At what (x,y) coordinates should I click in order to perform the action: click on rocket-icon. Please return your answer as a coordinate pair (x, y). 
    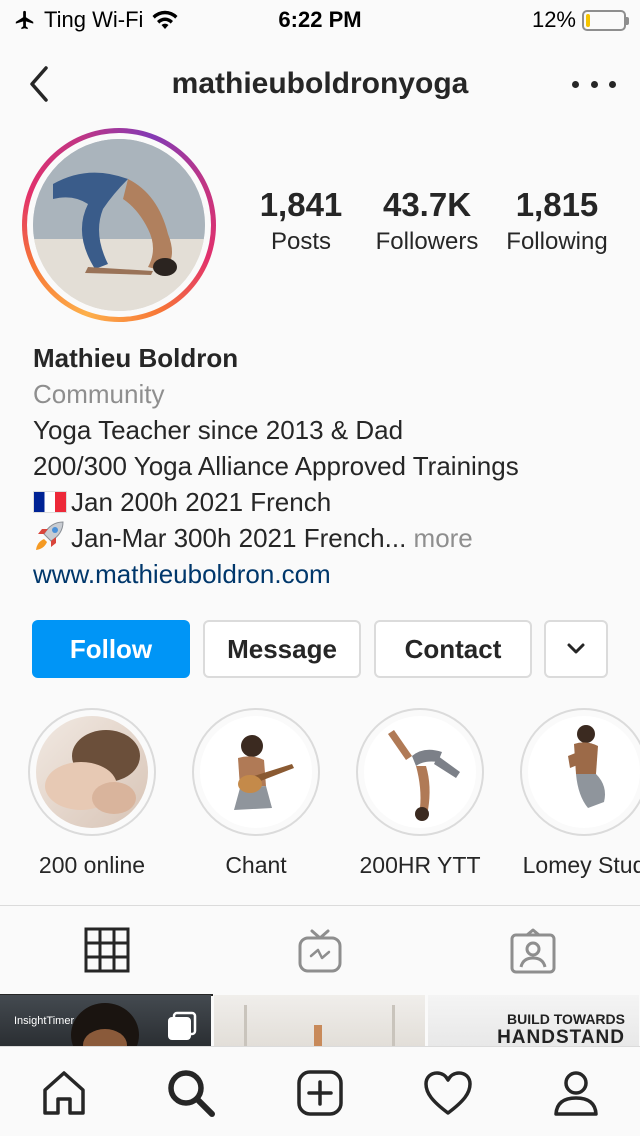
    Looking at the image, I should click on (50, 535).